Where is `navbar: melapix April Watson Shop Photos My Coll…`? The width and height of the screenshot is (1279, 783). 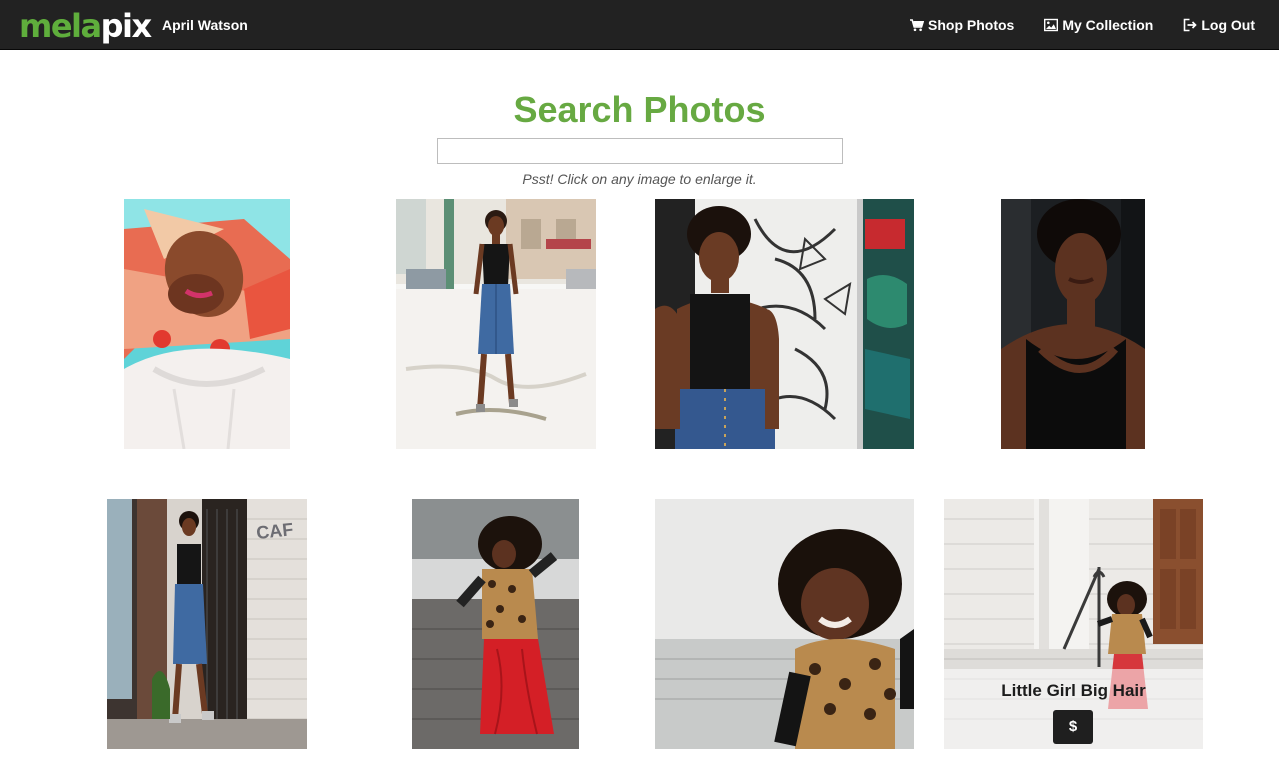 navbar: melapix April Watson Shop Photos My Coll… is located at coordinates (639, 25).